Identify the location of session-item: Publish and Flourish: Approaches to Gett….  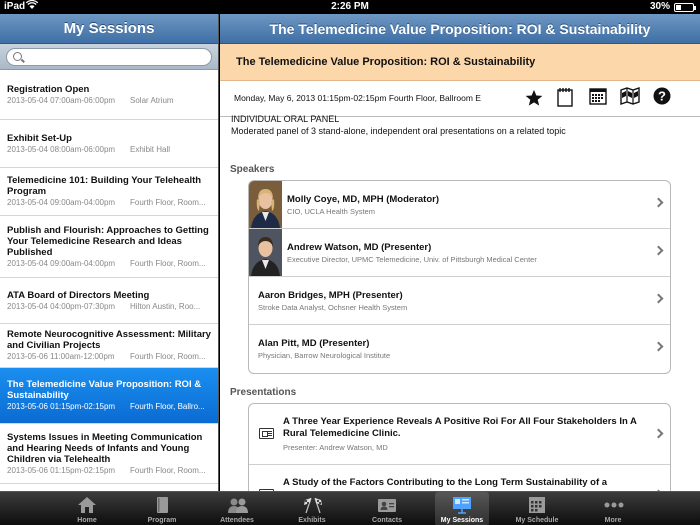
(109, 247).